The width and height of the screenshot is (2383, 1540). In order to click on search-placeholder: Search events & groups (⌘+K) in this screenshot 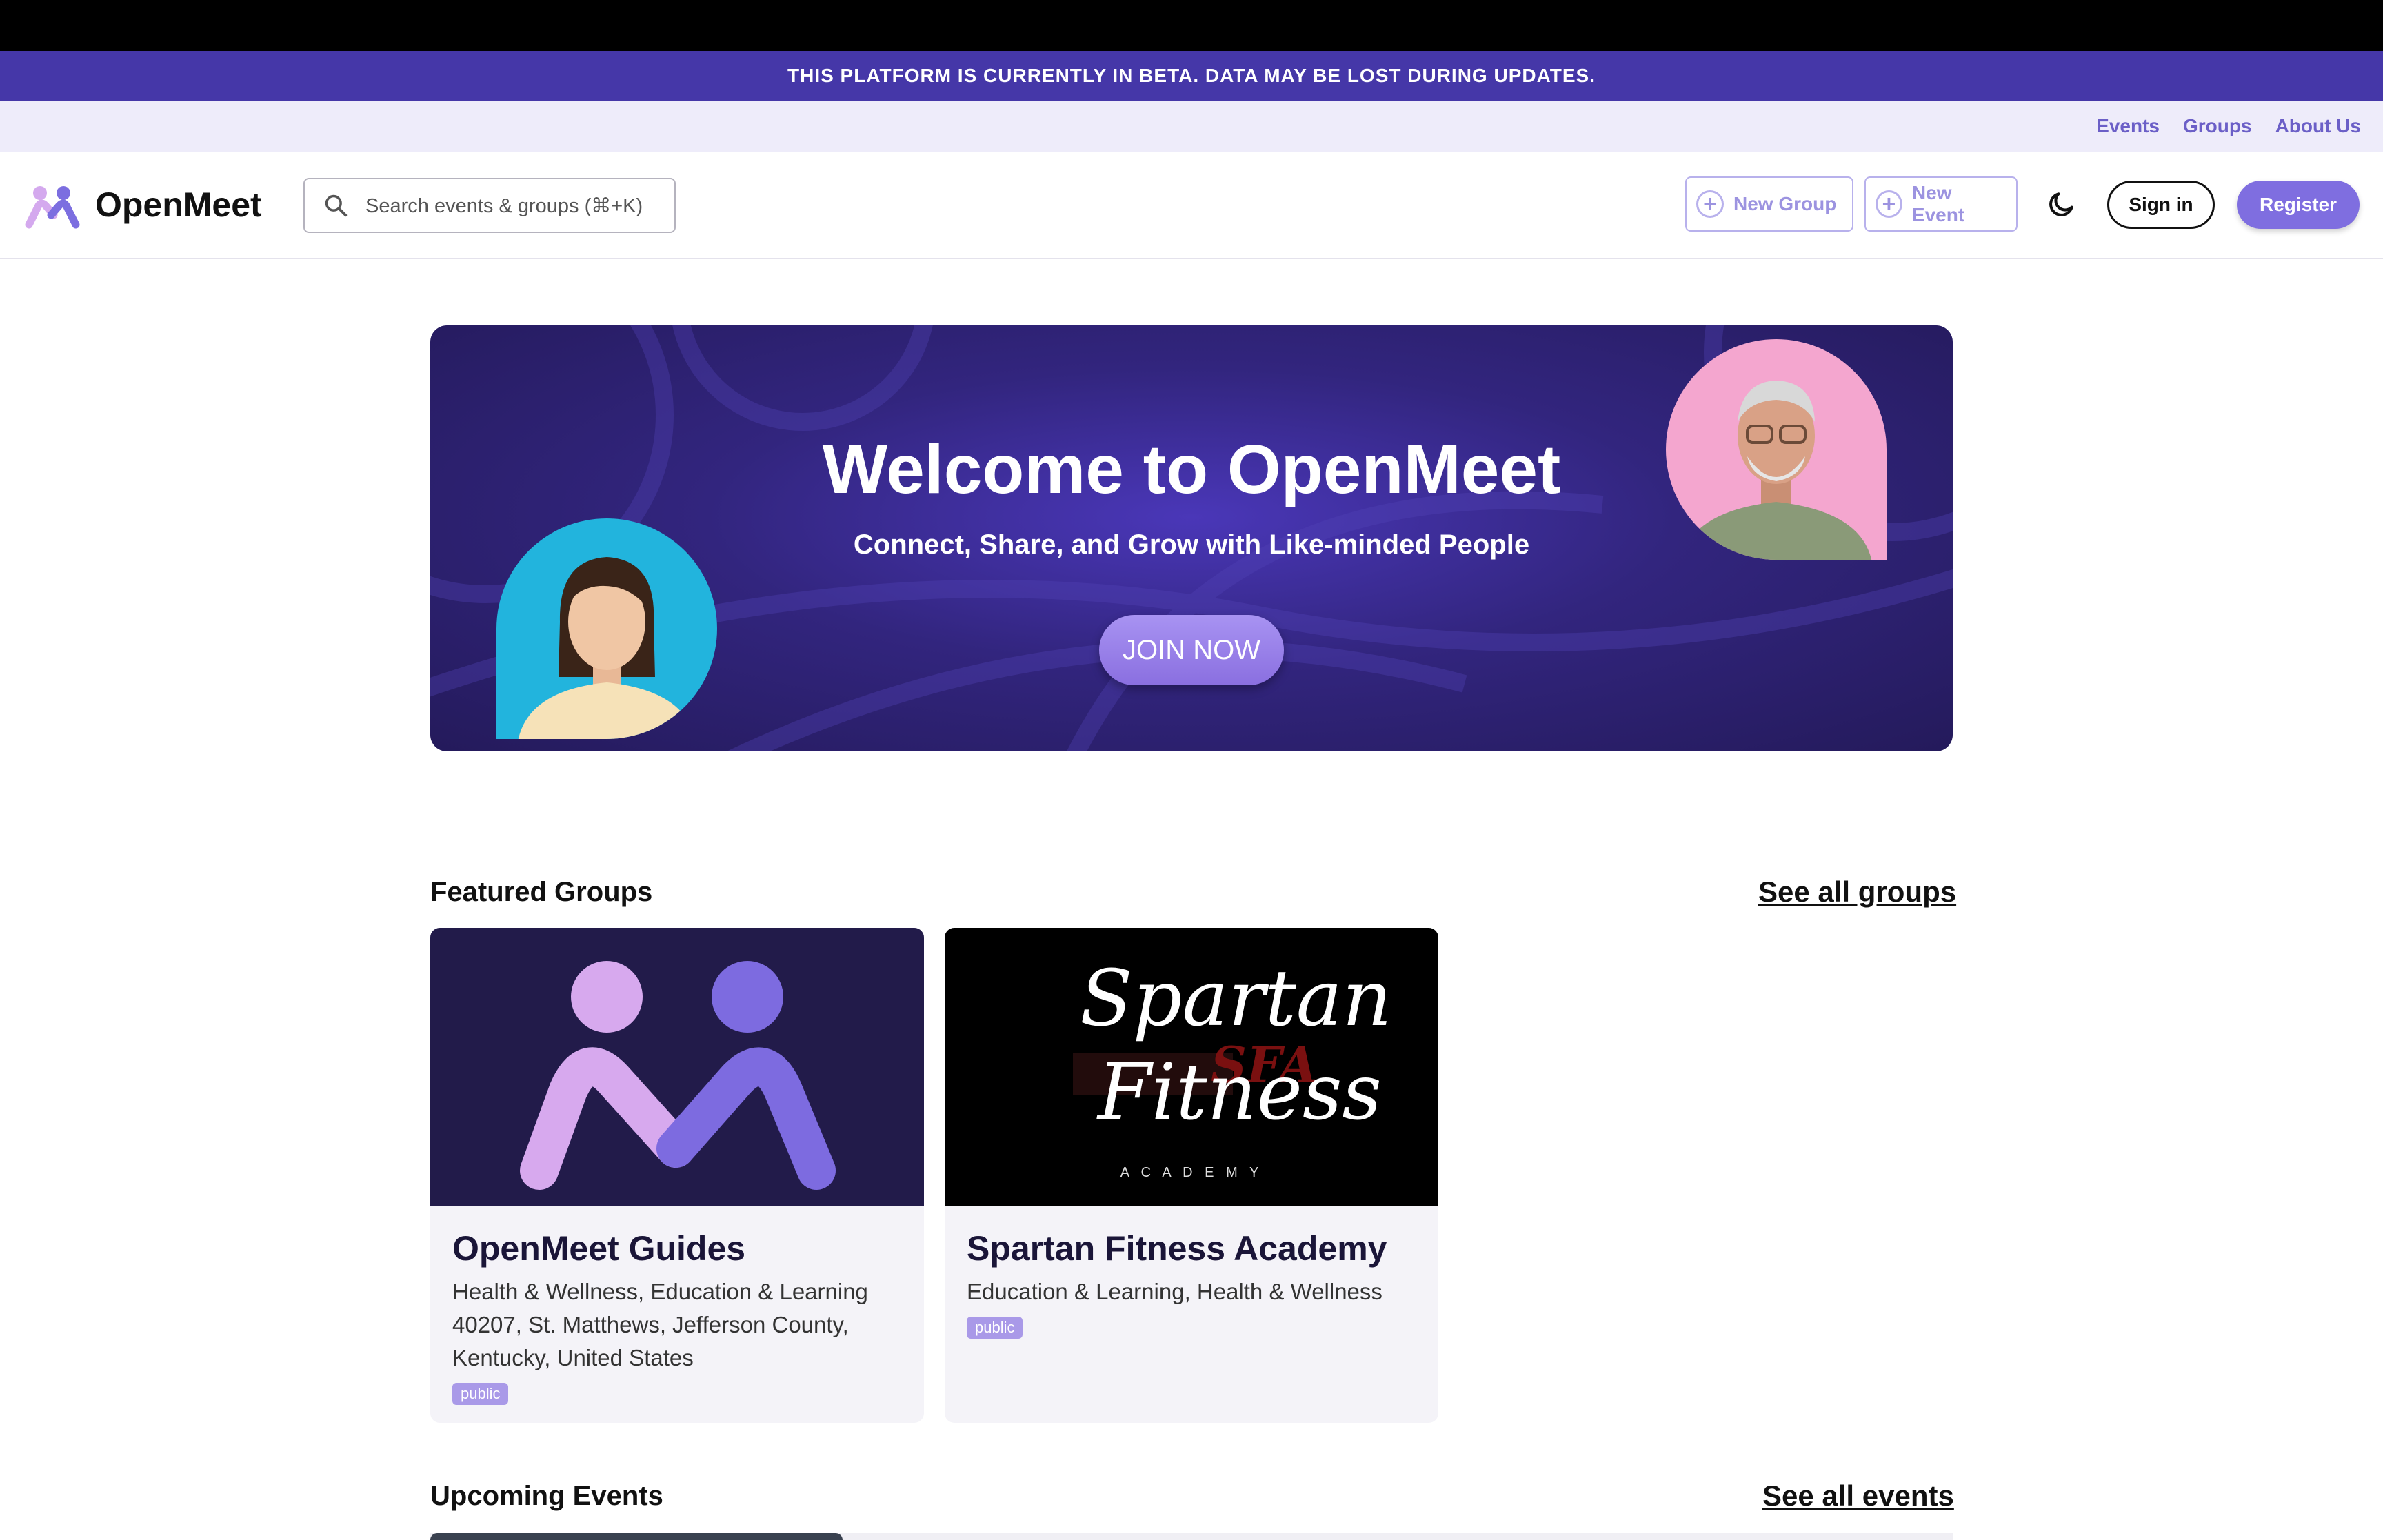, I will do `click(504, 206)`.